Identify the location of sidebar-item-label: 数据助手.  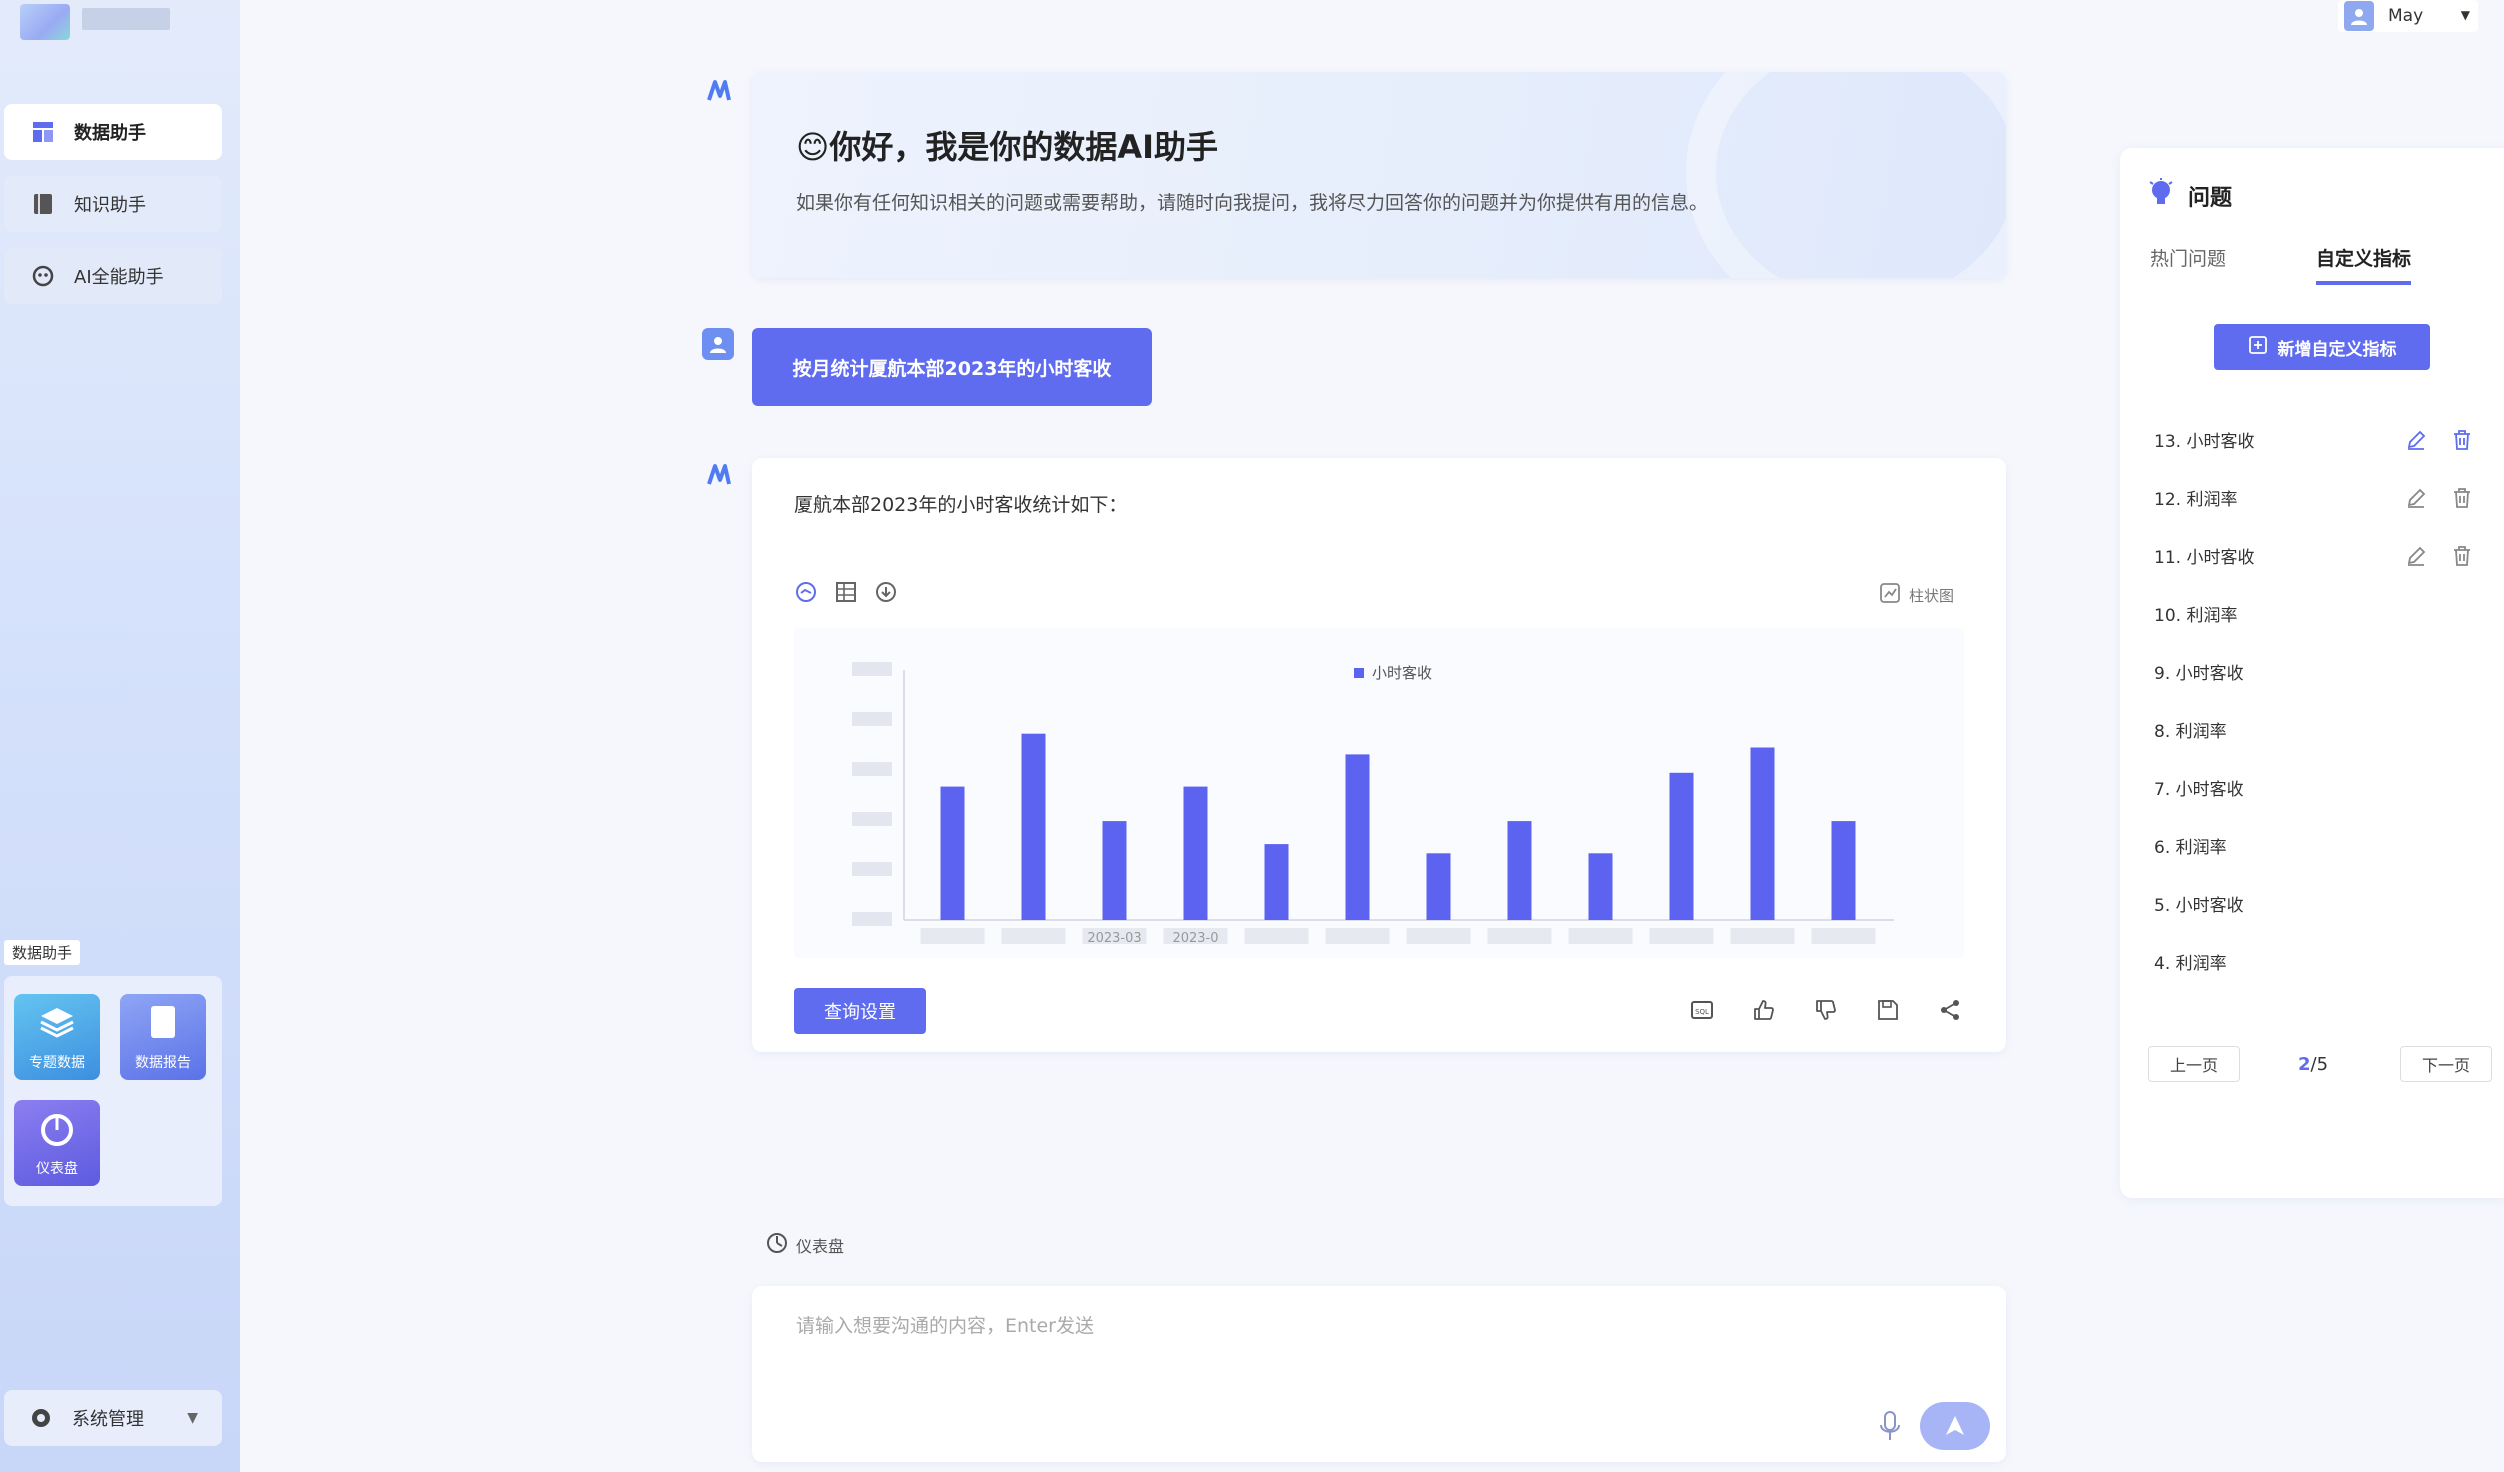
(110, 133).